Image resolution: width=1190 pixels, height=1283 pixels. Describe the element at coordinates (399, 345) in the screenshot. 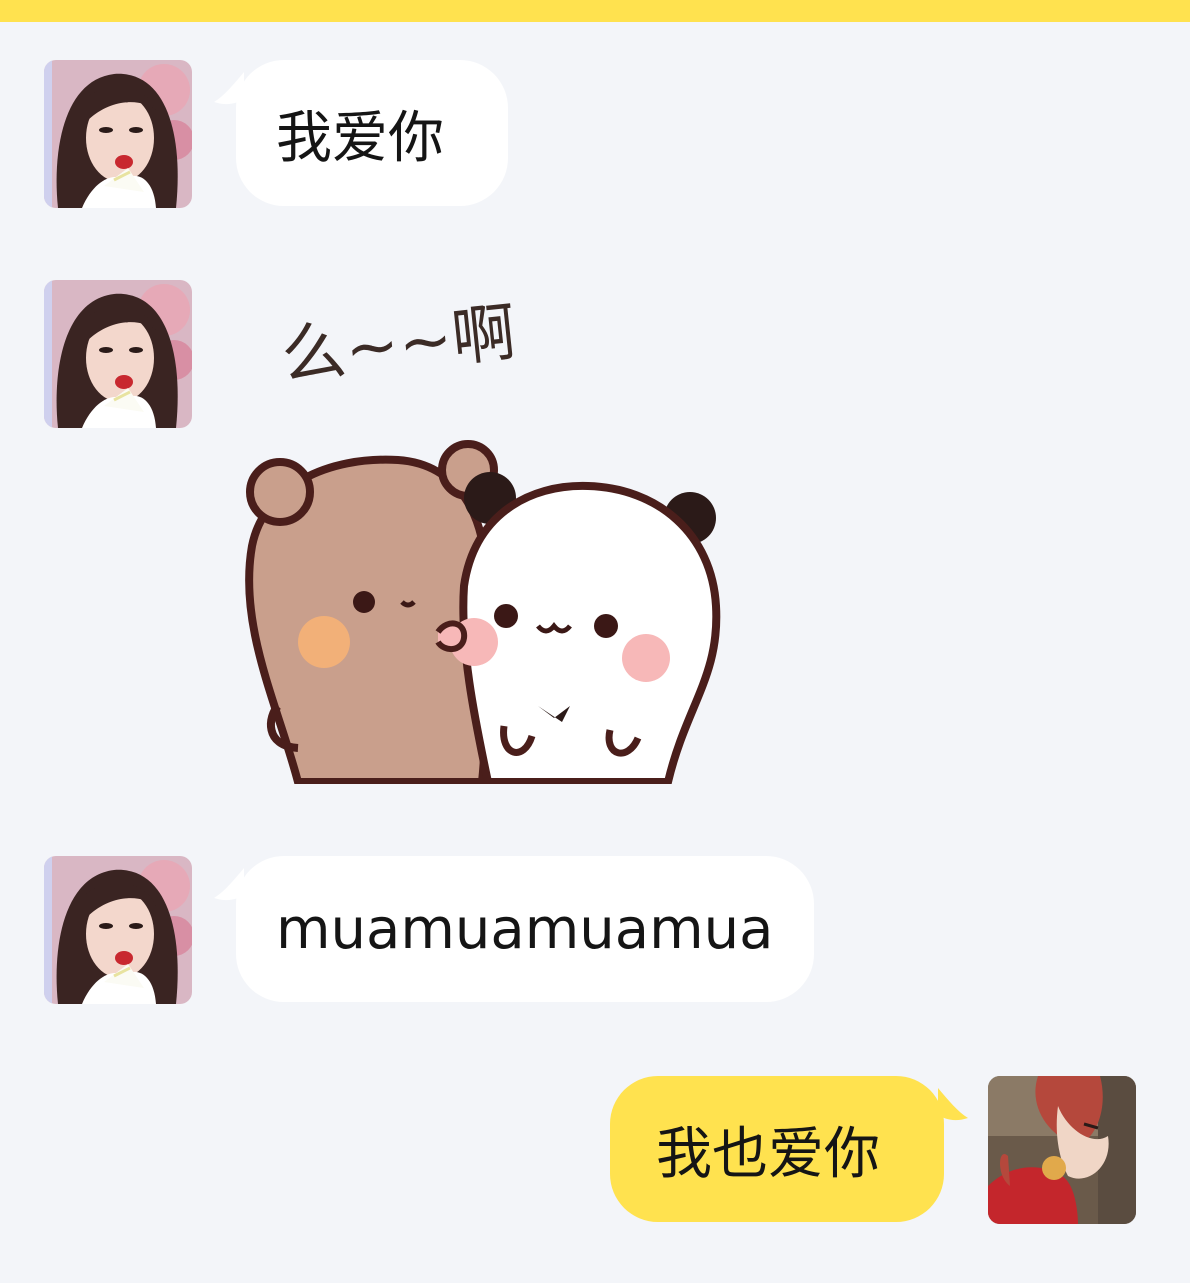

I see `sticker-caption: 么~~啊` at that location.